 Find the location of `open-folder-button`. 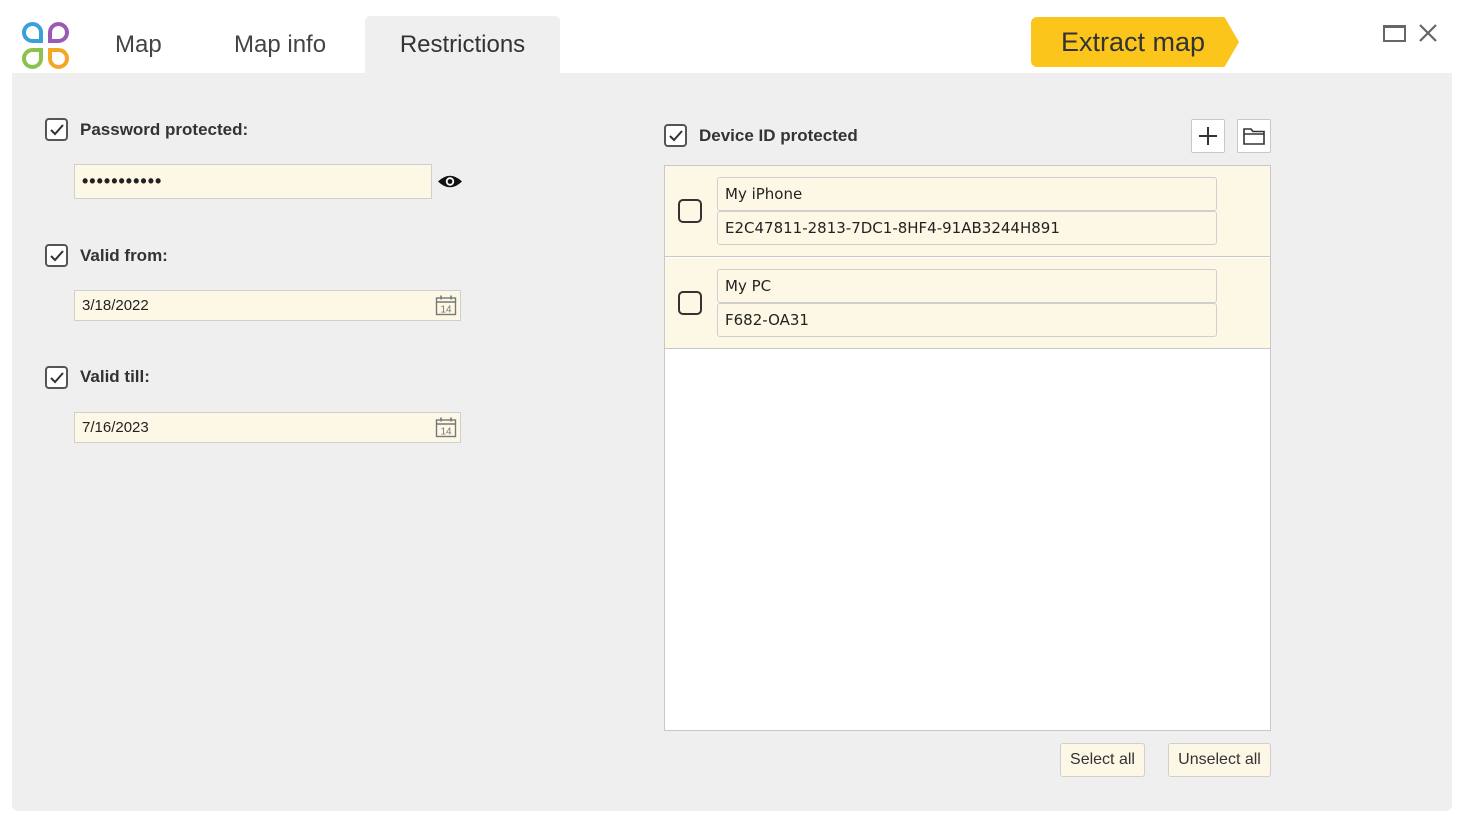

open-folder-button is located at coordinates (1254, 136).